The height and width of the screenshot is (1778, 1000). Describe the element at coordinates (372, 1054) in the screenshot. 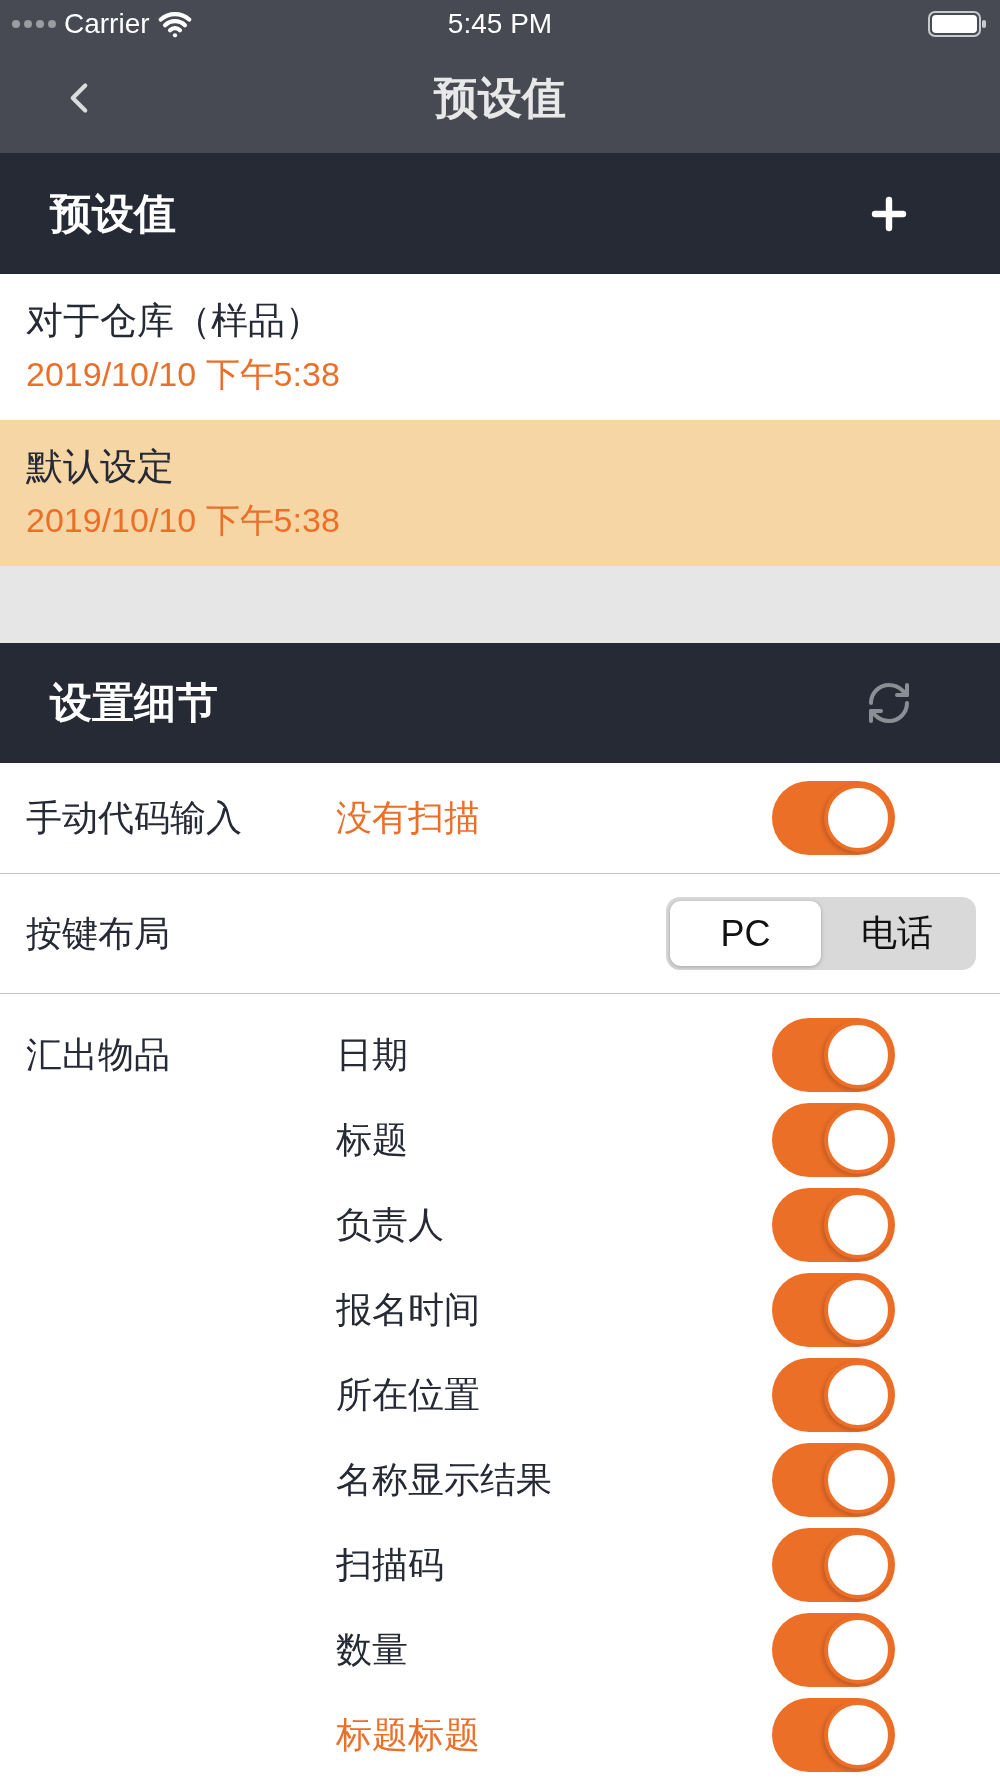

I see `export-item-label: 日期` at that location.